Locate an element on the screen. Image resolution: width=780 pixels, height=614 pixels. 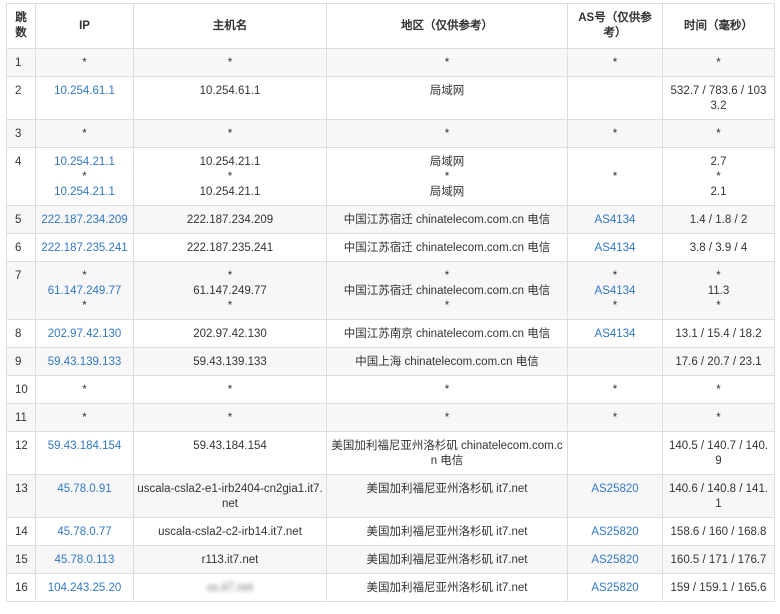
ip-cell: 45.78.0.77 is located at coordinates (84, 531).